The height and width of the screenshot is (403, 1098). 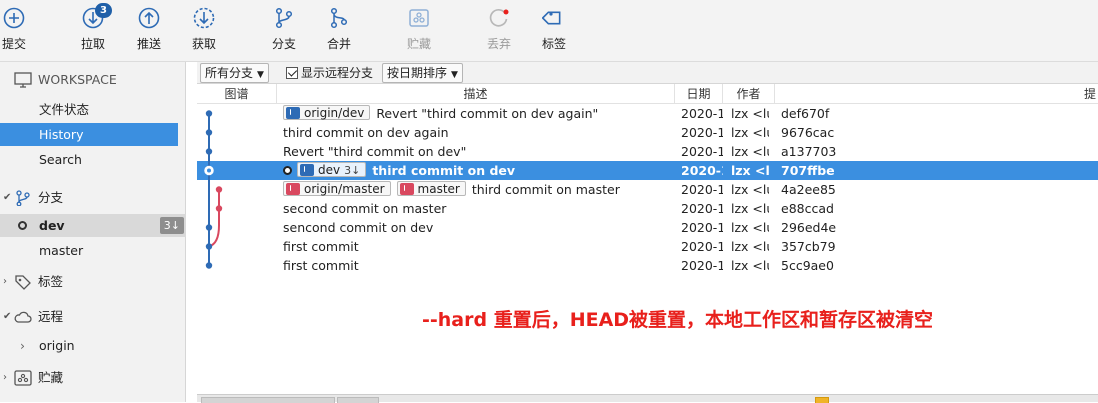 I want to click on remote-origin-label: origin, so click(x=57, y=345).